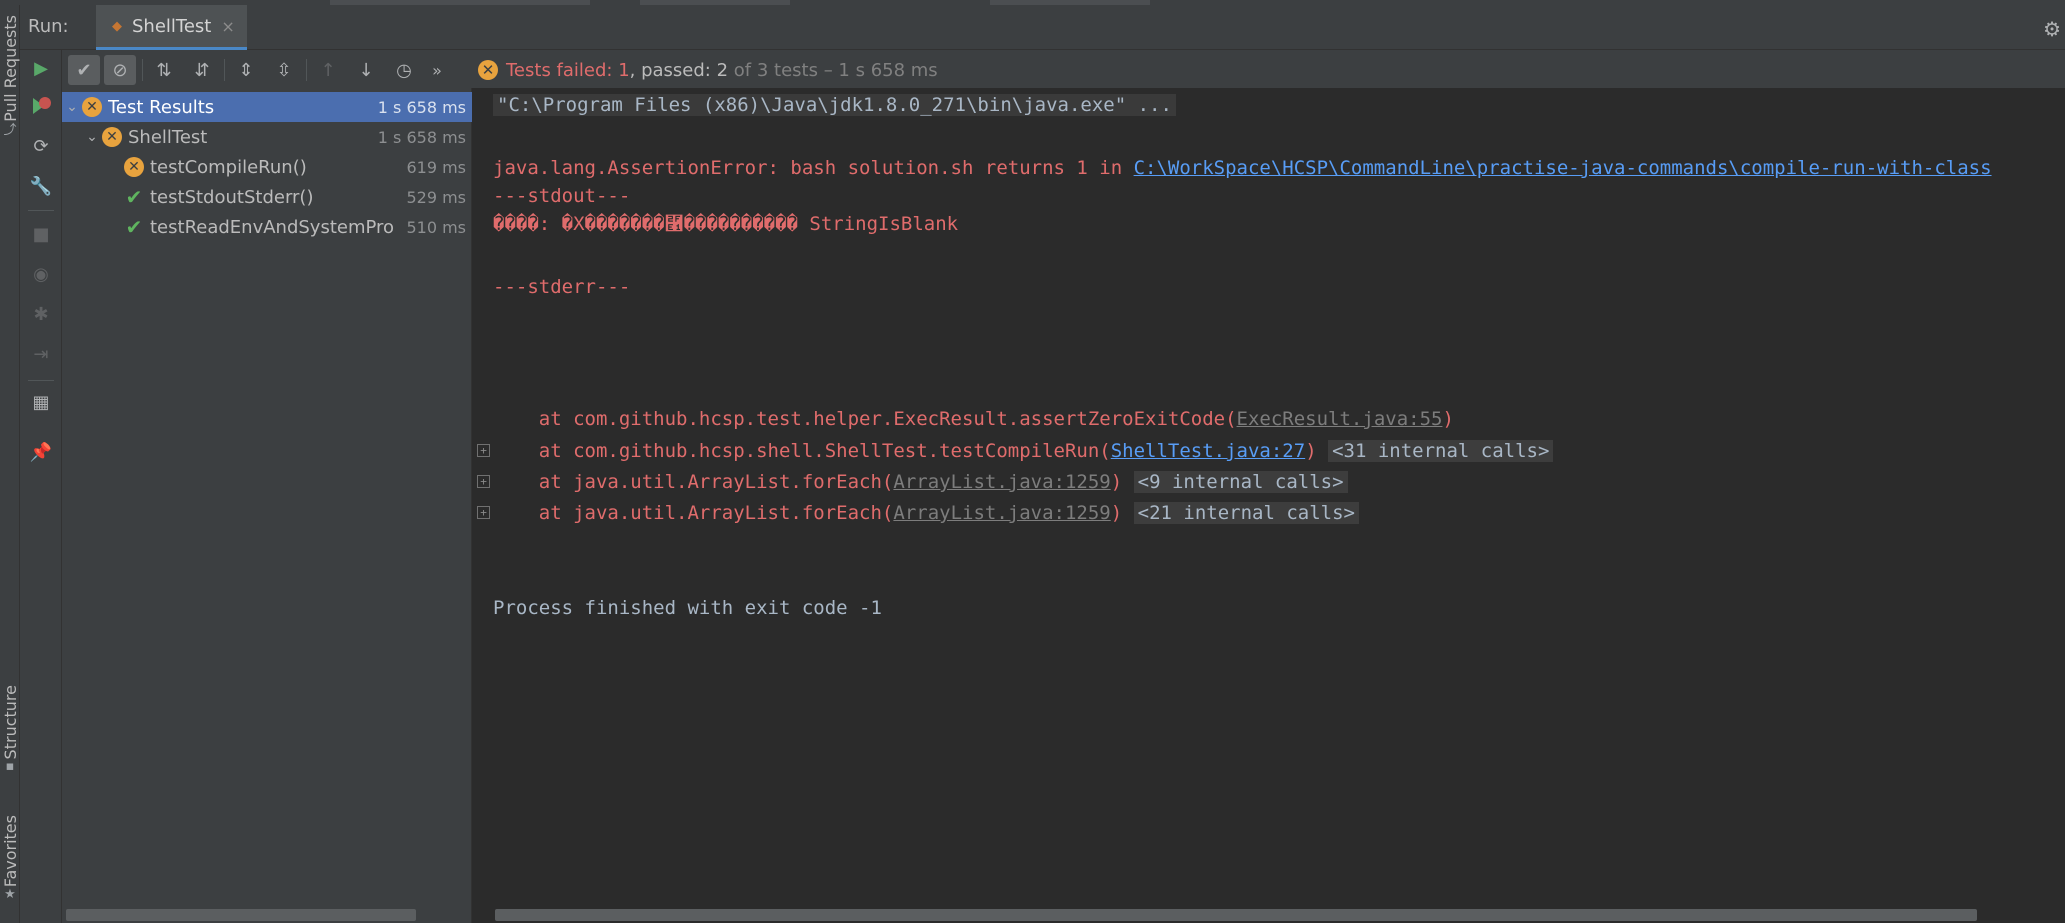  I want to click on stack-frame-text: at java.util.ArrayList.forEach(, so click(693, 482).